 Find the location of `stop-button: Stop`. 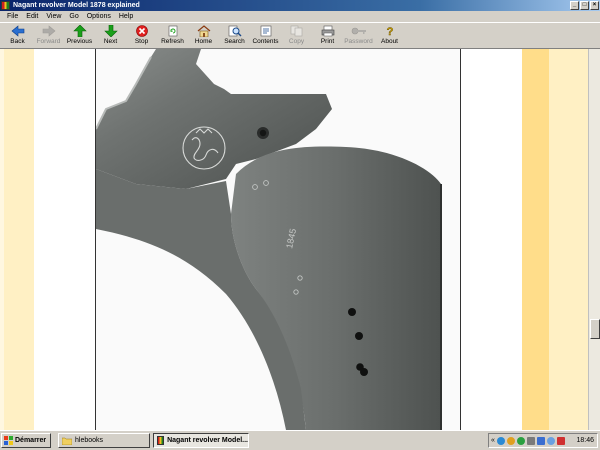

stop-button: Stop is located at coordinates (141, 36).